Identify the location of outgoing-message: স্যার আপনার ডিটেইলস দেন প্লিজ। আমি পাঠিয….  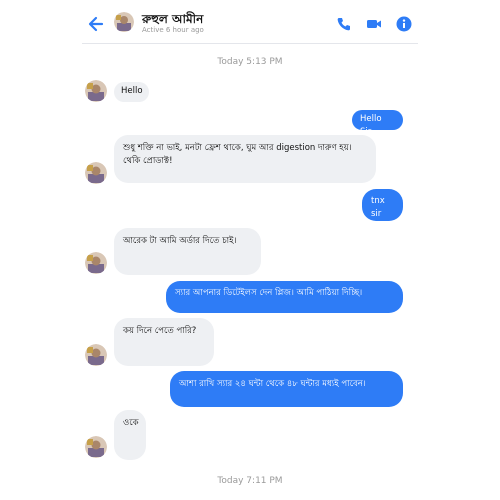
(284, 297).